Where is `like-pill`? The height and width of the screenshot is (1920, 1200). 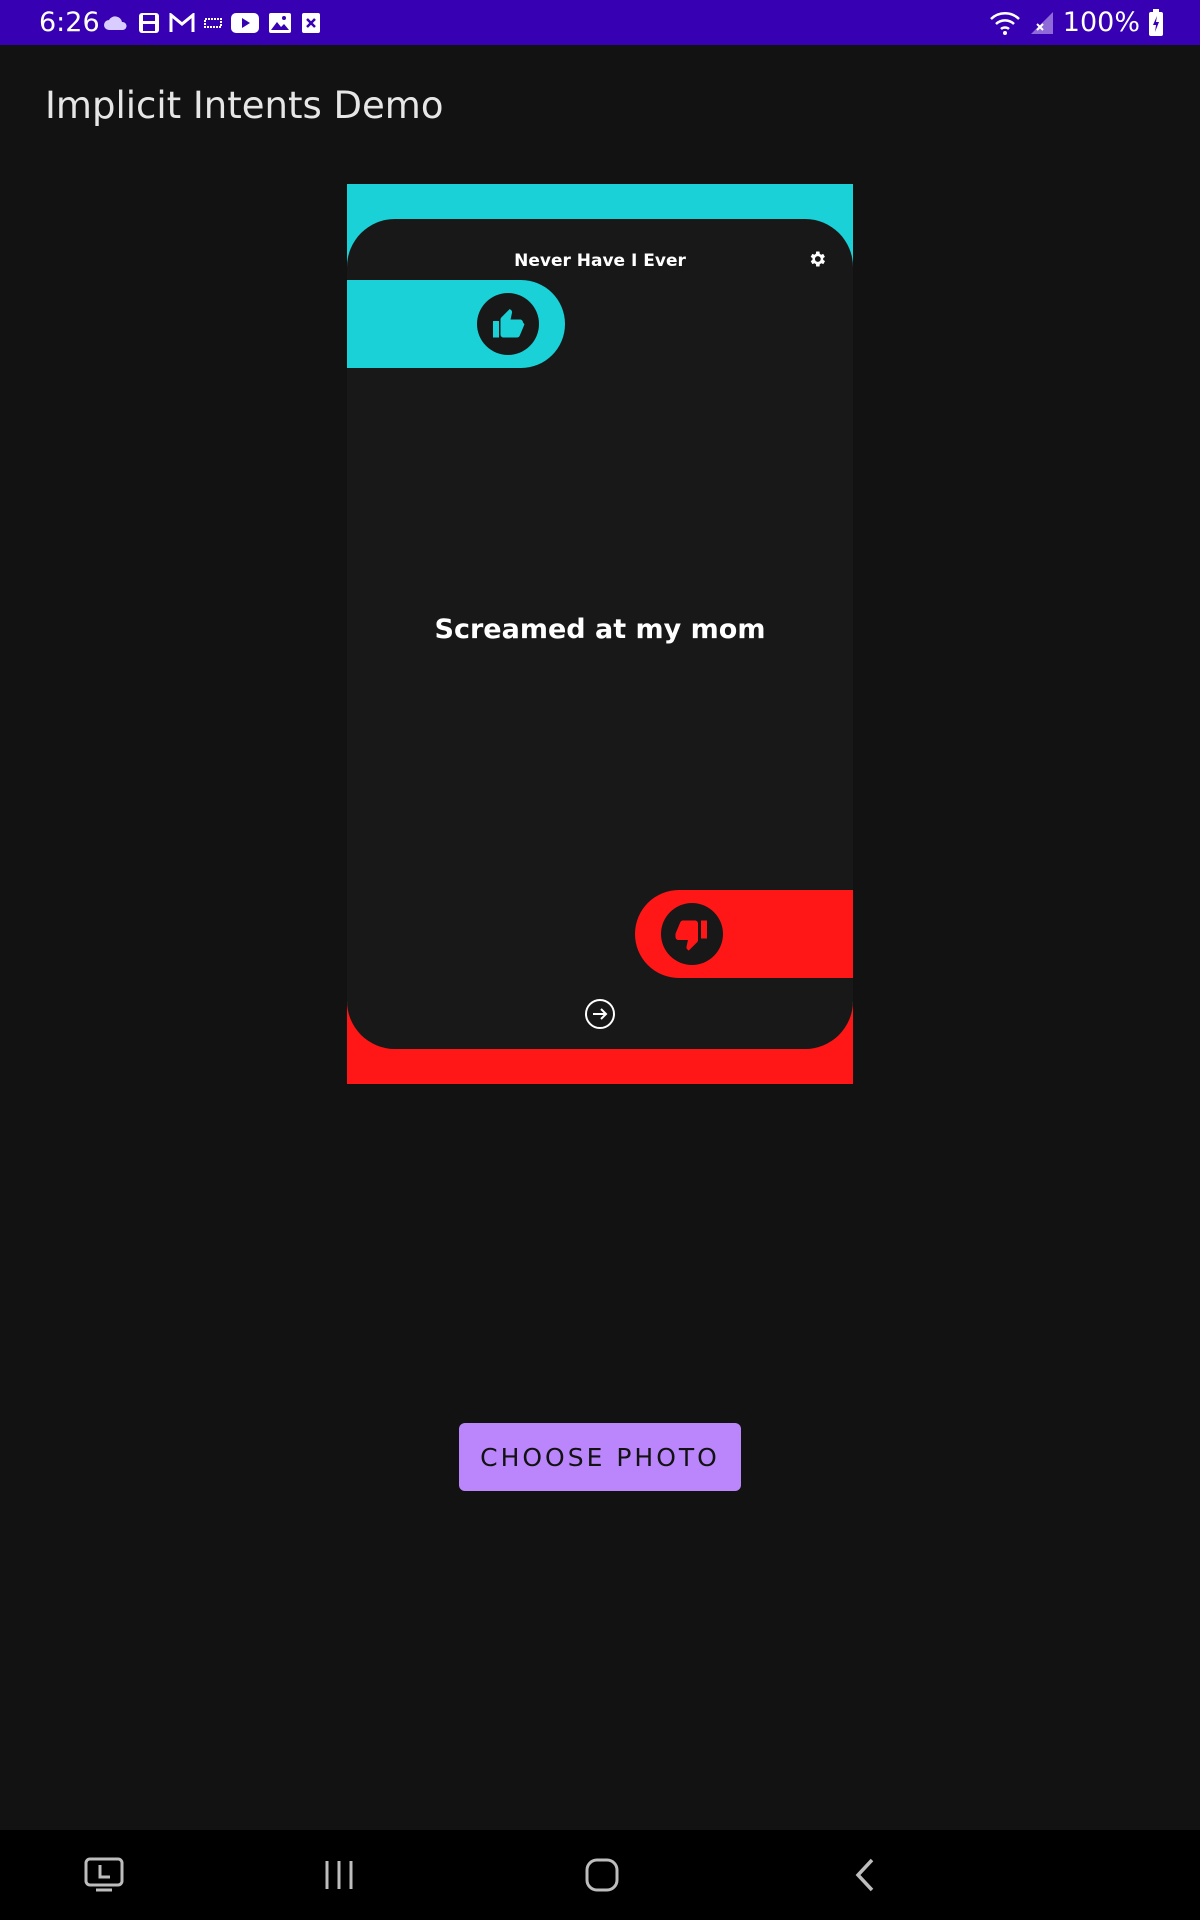 like-pill is located at coordinates (456, 324).